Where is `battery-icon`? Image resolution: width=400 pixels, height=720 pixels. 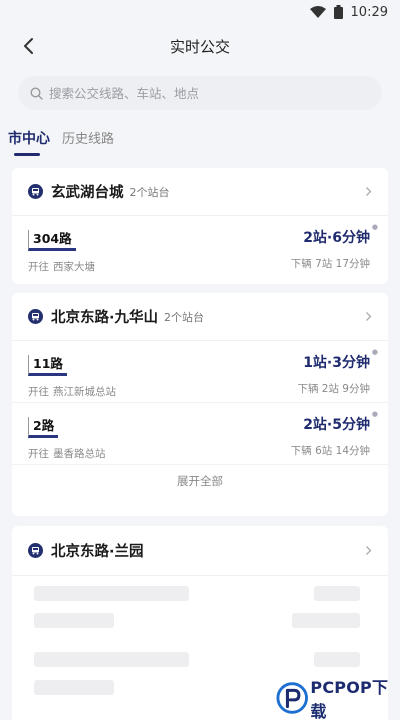
battery-icon is located at coordinates (338, 12).